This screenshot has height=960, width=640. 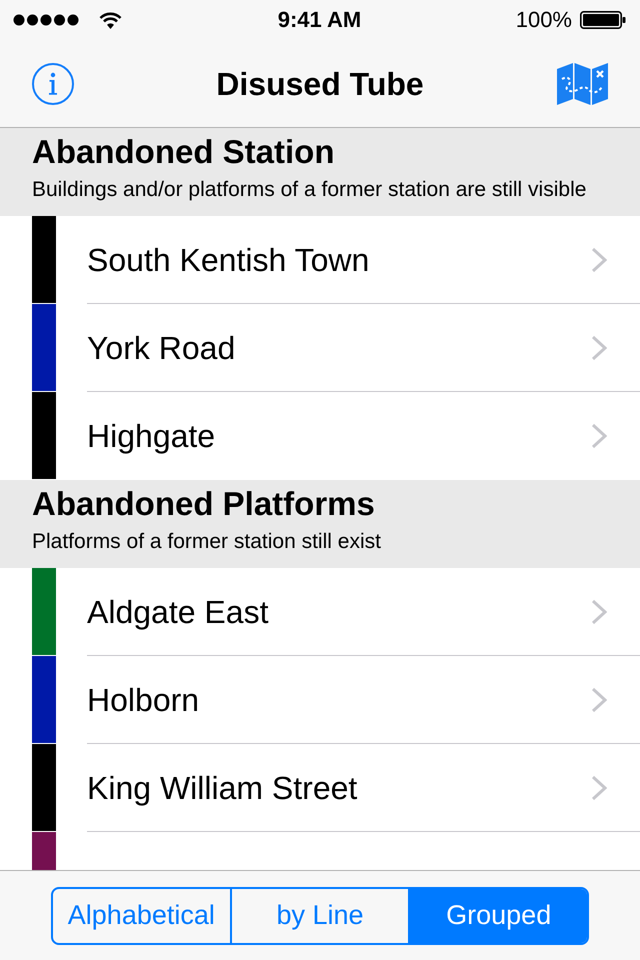 I want to click on battery-percent: 100%, so click(x=544, y=20).